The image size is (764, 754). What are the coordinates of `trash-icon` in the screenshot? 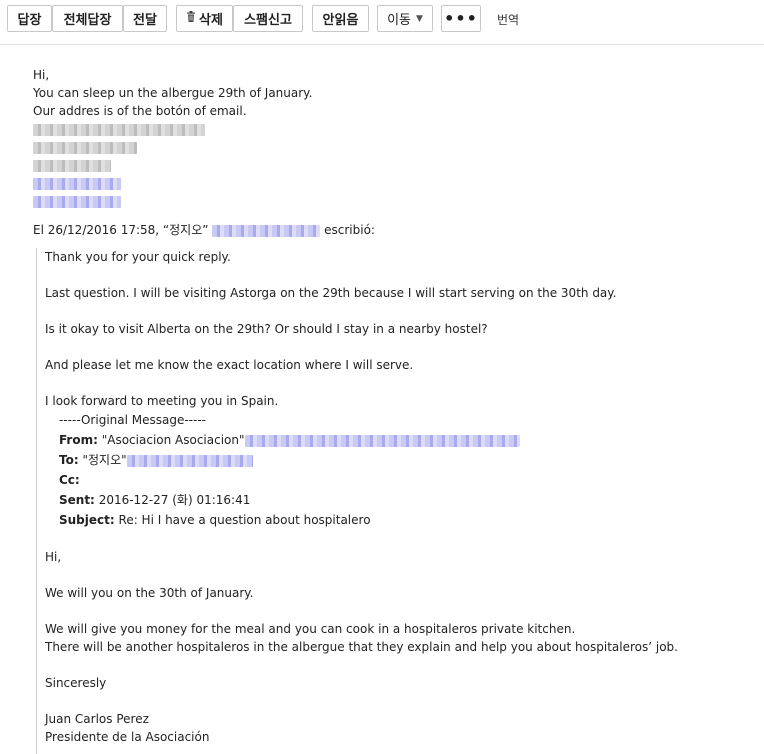 It's located at (191, 18).